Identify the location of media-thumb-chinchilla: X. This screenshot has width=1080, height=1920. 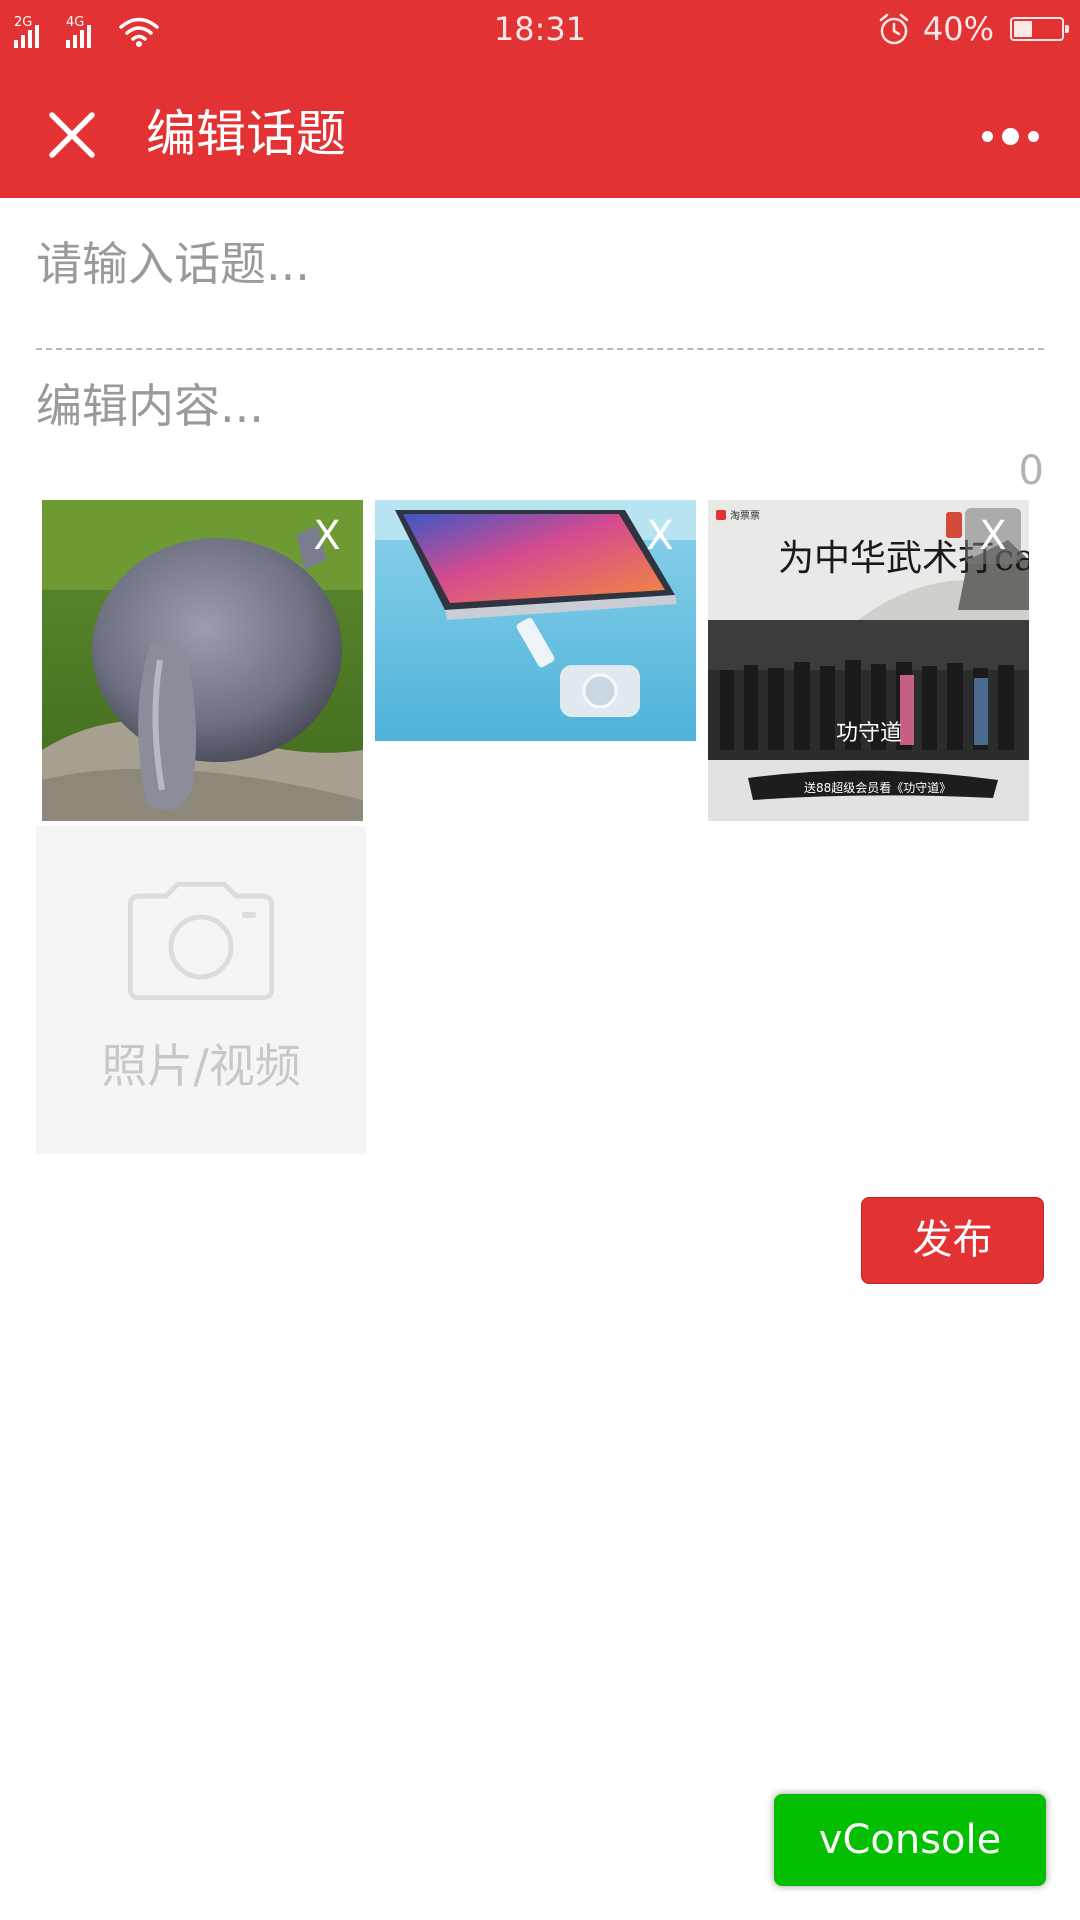
(202, 660).